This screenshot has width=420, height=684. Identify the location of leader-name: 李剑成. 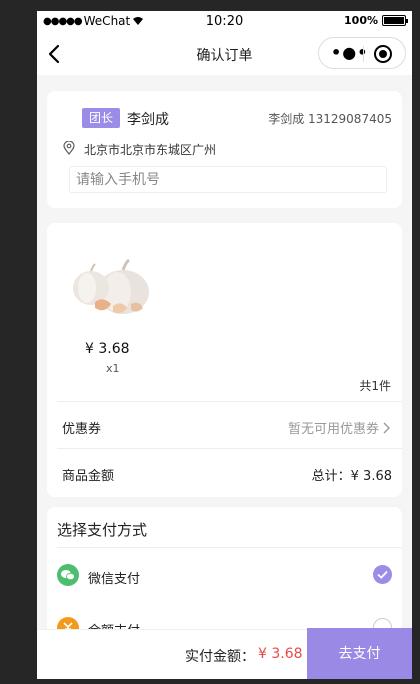
(148, 120).